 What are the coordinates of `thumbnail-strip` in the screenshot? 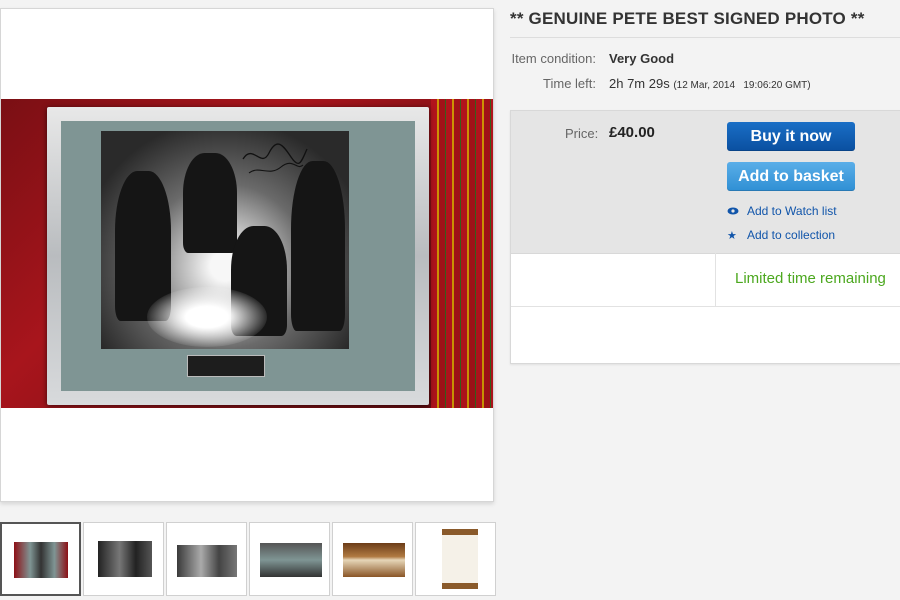 It's located at (248, 559).